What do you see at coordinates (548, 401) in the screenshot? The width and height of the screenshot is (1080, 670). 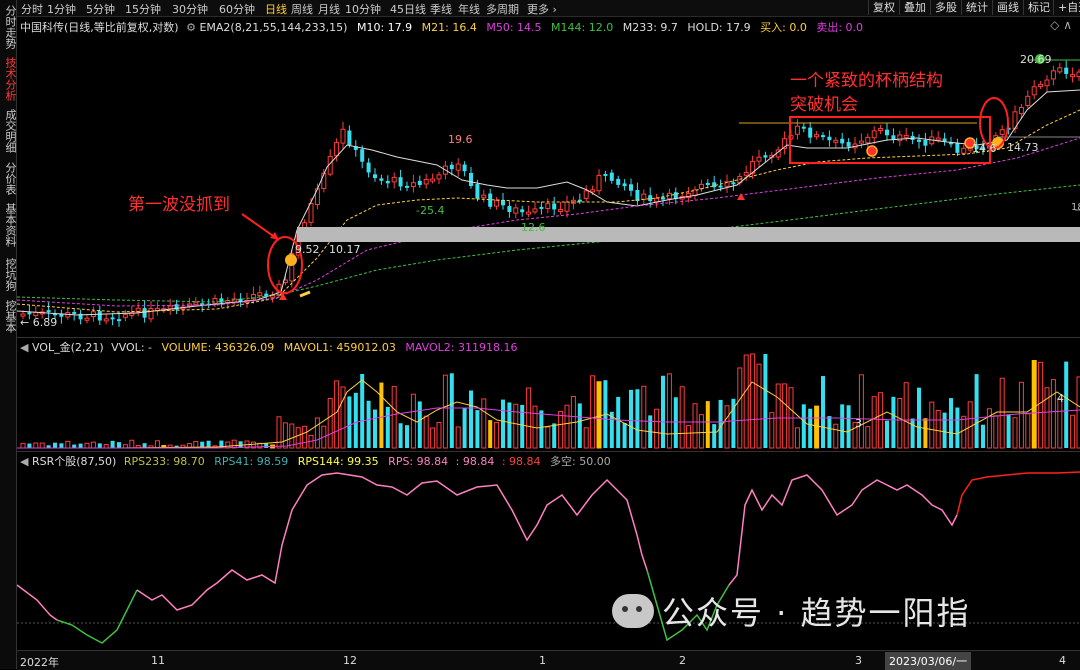 I see `volume-chart: 3 4` at bounding box center [548, 401].